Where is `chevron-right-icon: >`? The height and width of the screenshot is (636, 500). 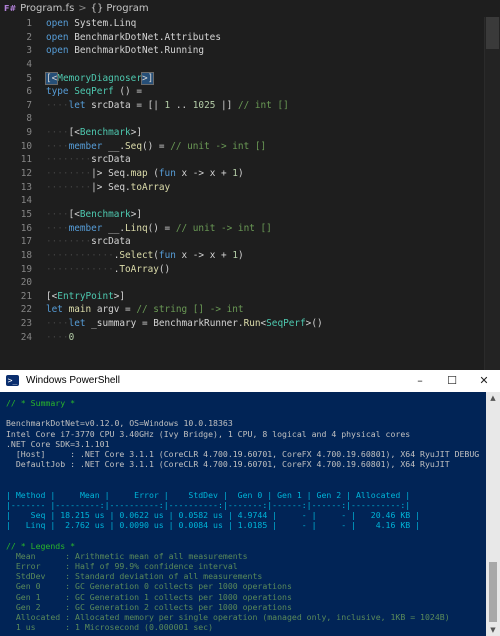
chevron-right-icon: > is located at coordinates (82, 8).